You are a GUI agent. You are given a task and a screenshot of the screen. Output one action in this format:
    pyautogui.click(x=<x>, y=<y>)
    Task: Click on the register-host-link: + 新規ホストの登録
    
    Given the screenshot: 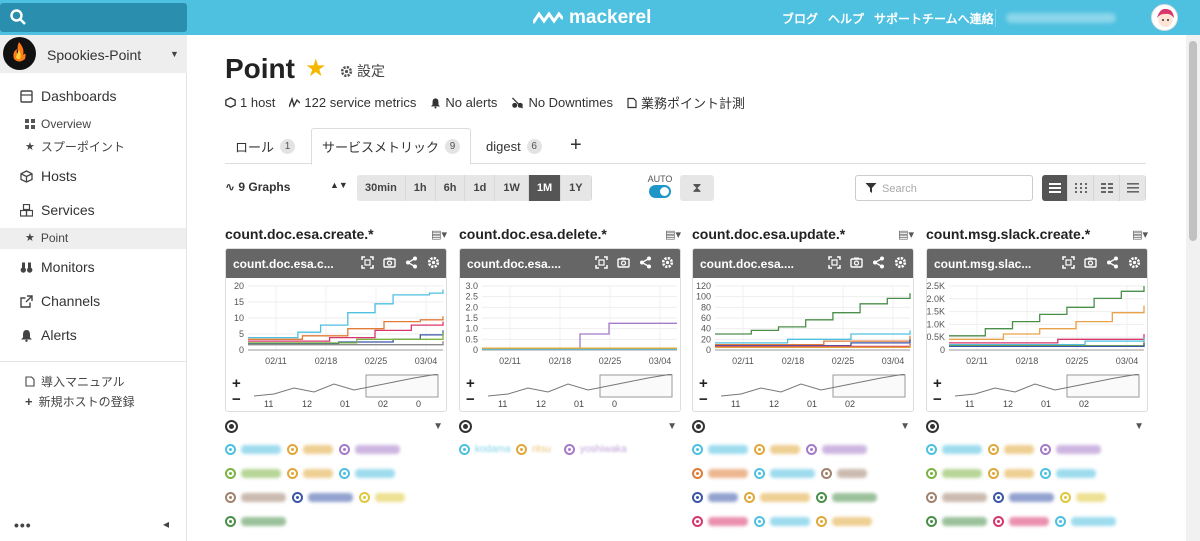 What is the action you would take?
    pyautogui.click(x=80, y=401)
    